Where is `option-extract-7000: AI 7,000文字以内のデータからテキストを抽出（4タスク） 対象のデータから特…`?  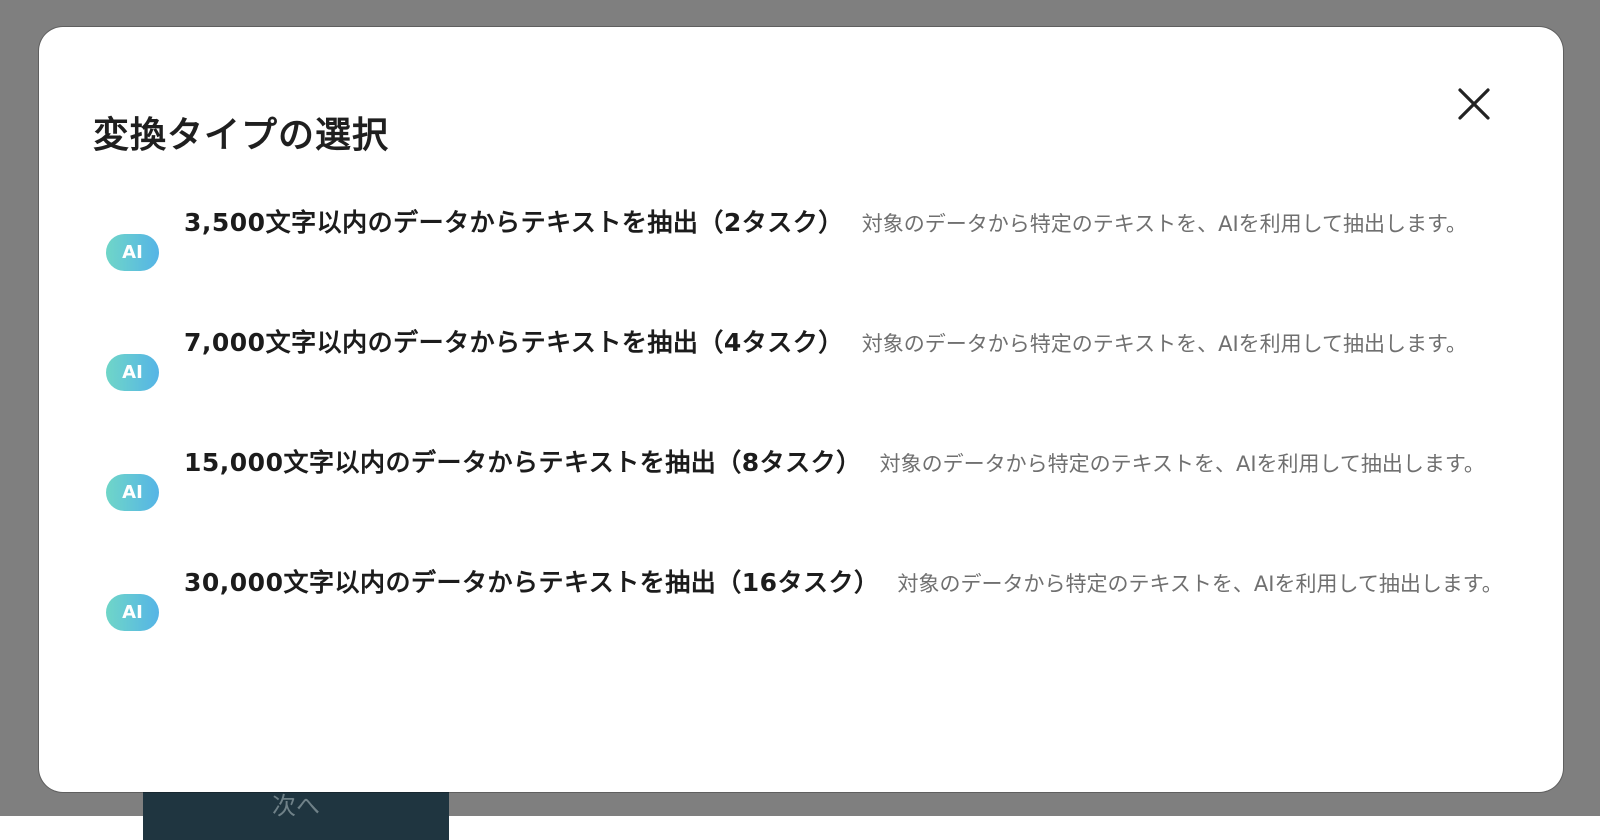
option-extract-7000: AI 7,000文字以内のデータからテキストを抽出（4タスク） 対象のデータから特… is located at coordinates (811, 382).